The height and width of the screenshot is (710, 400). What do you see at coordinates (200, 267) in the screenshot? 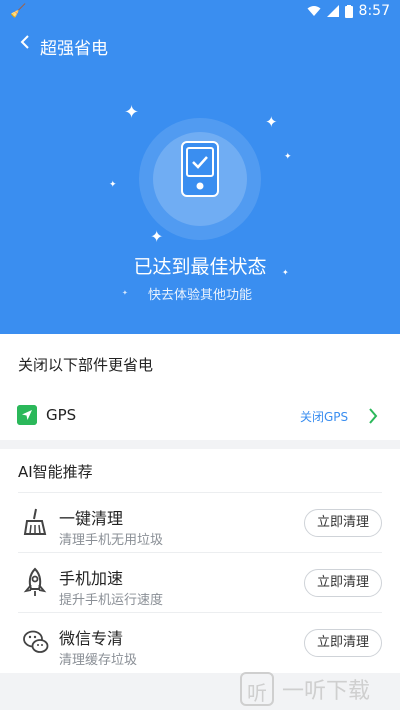
I see `status-message: 已达到最佳状态` at bounding box center [200, 267].